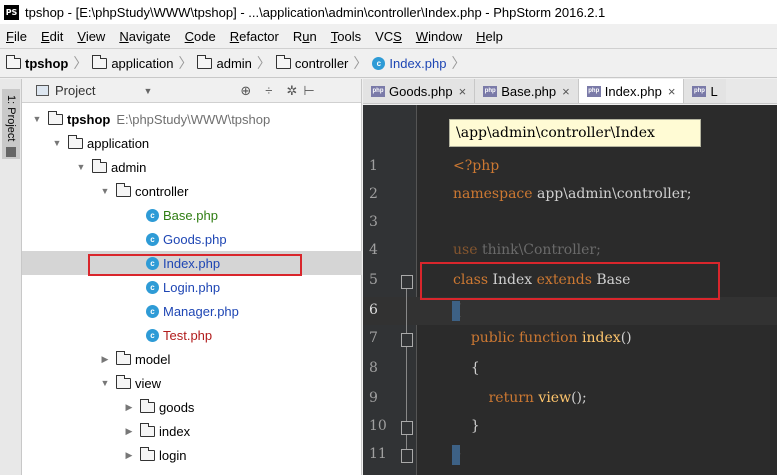  Describe the element at coordinates (192, 455) in the screenshot. I see `tree-node-login: ▶ login` at that location.